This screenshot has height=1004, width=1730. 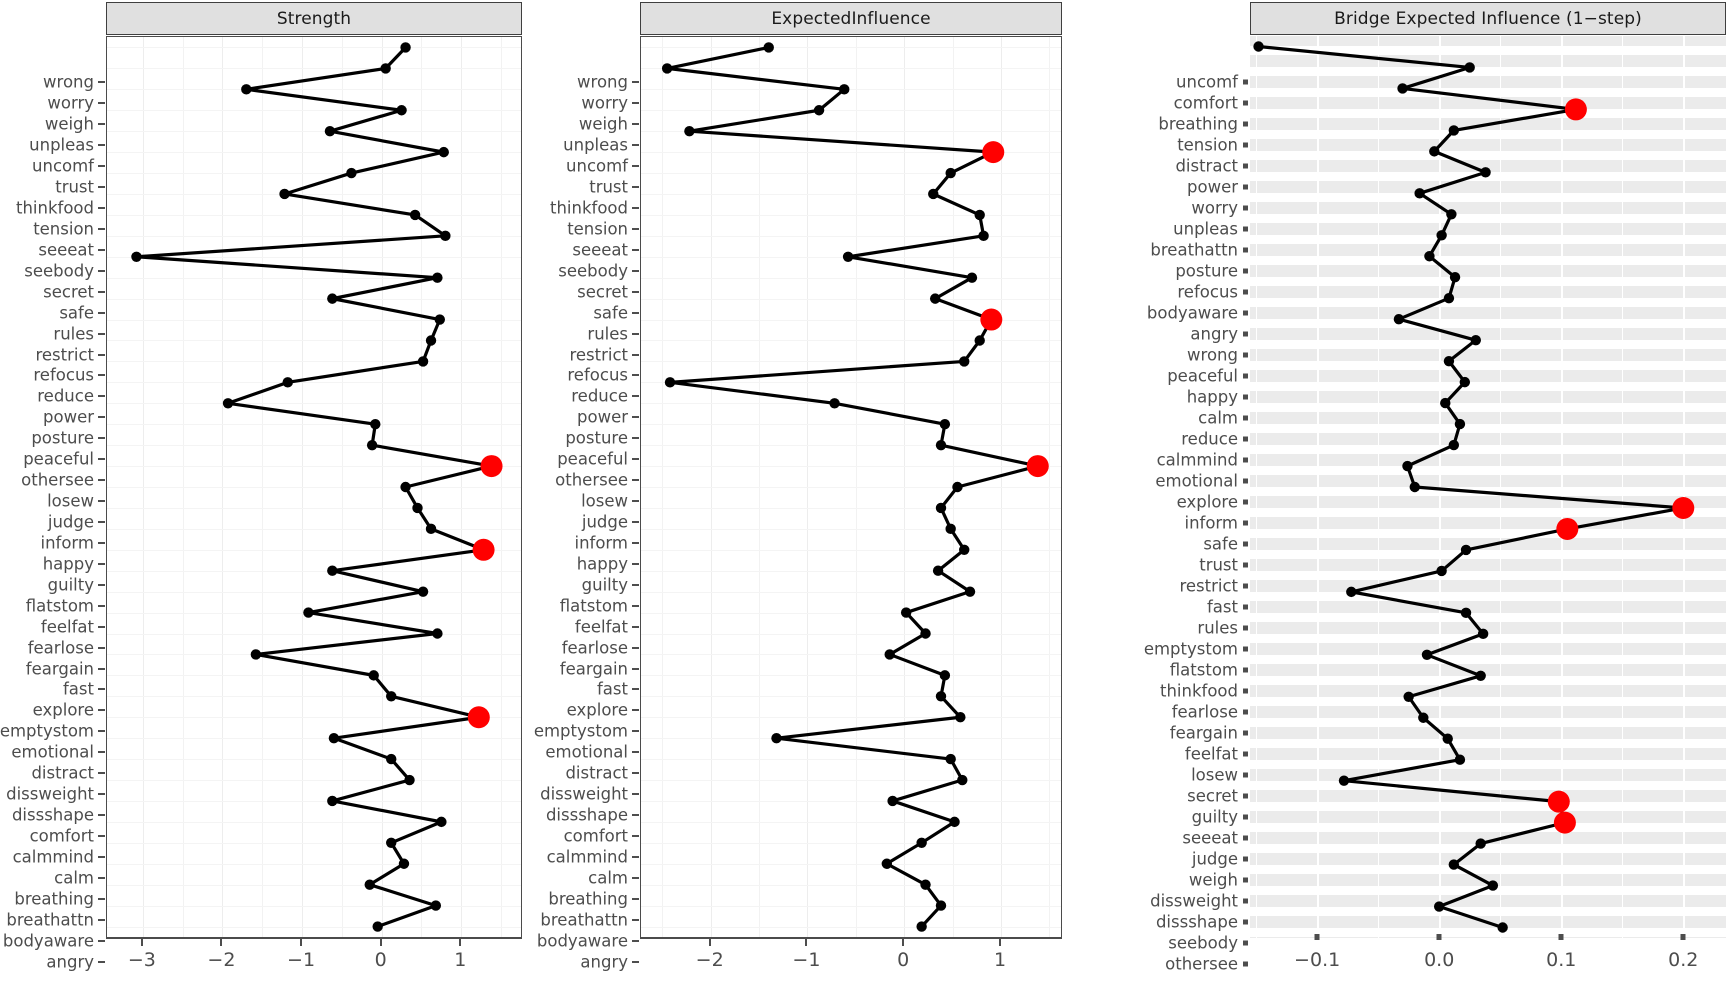 I want to click on y-axis-label: breathattn, so click(x=1194, y=250).